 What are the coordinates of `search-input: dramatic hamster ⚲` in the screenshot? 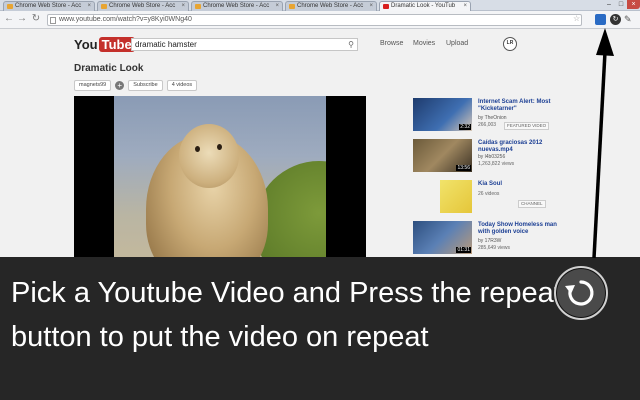 It's located at (244, 44).